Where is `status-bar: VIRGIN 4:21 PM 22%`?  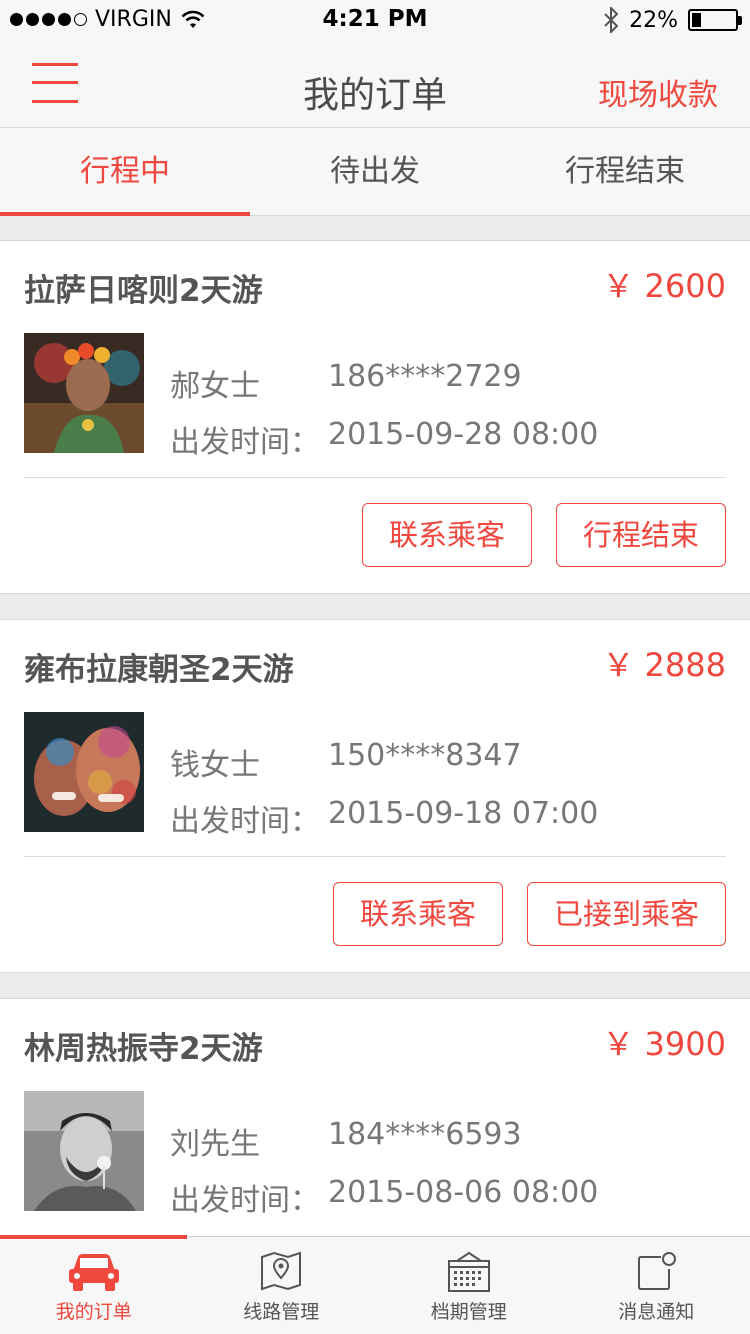 status-bar: VIRGIN 4:21 PM 22% is located at coordinates (375, 20).